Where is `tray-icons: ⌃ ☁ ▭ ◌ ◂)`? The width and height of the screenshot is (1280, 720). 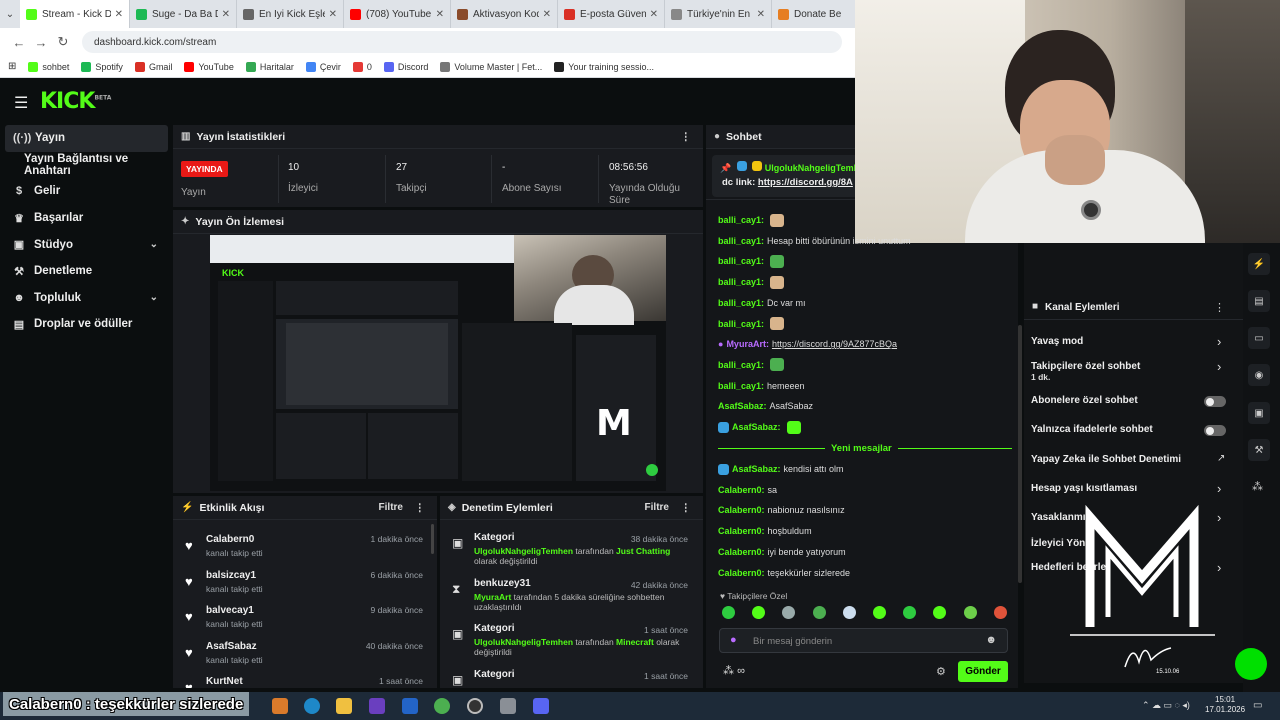 tray-icons: ⌃ ☁ ▭ ◌ ◂) is located at coordinates (1166, 705).